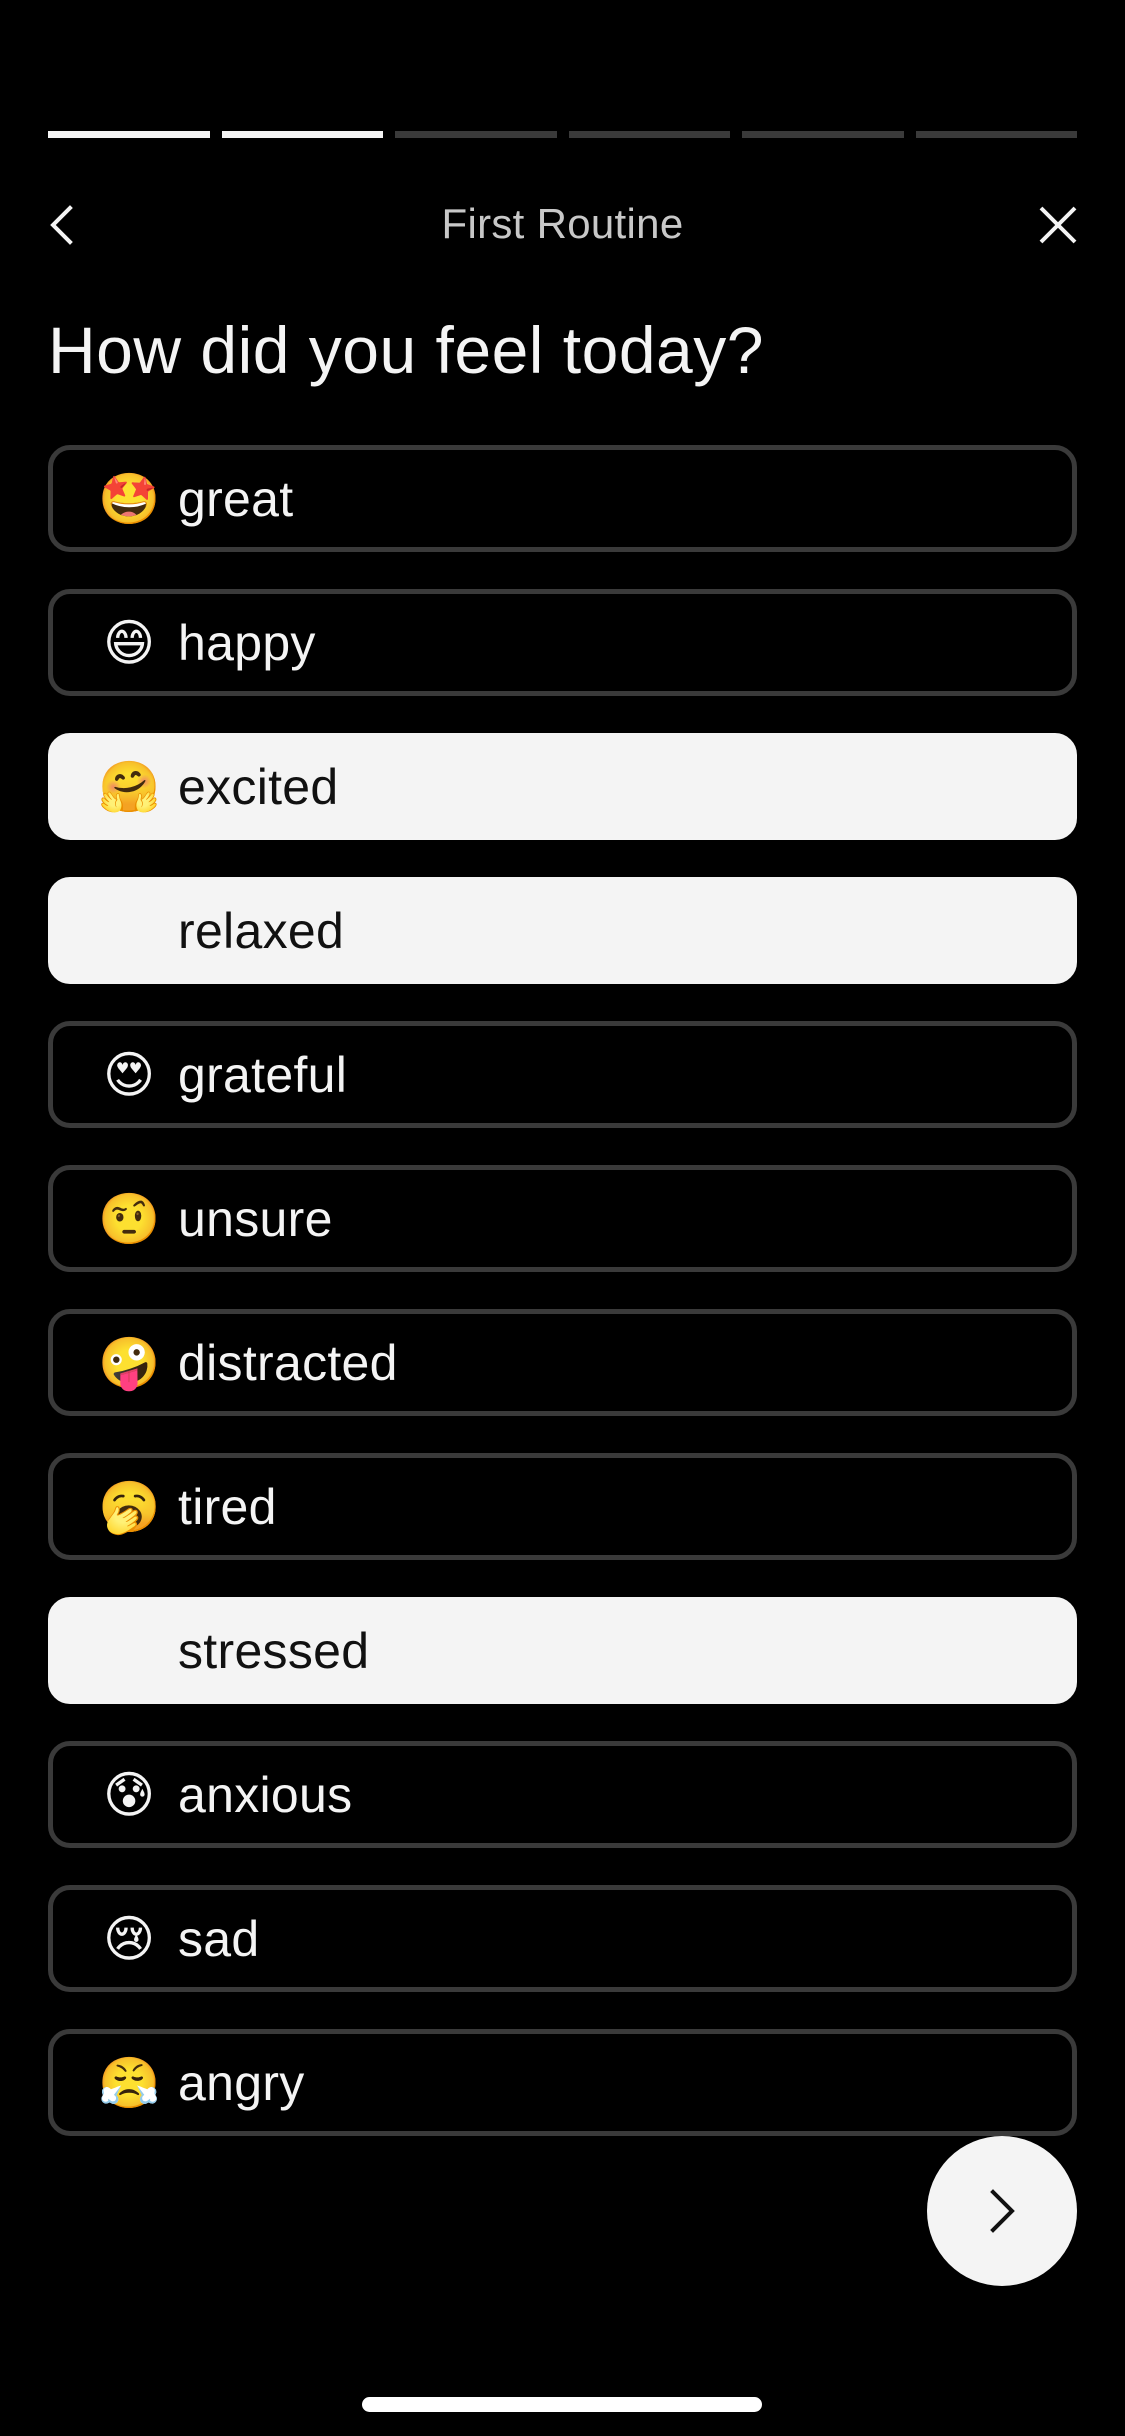 This screenshot has width=1125, height=2436. Describe the element at coordinates (406, 350) in the screenshot. I see `question-heading: How did you feel today?` at that location.